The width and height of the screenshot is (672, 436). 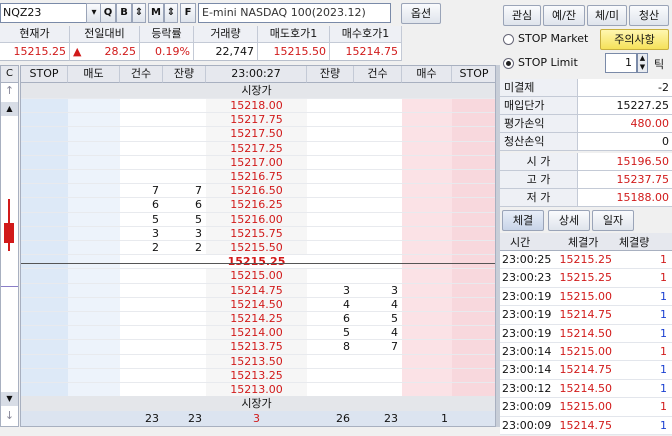 I want to click on bid-qty: 8, so click(x=346, y=347).